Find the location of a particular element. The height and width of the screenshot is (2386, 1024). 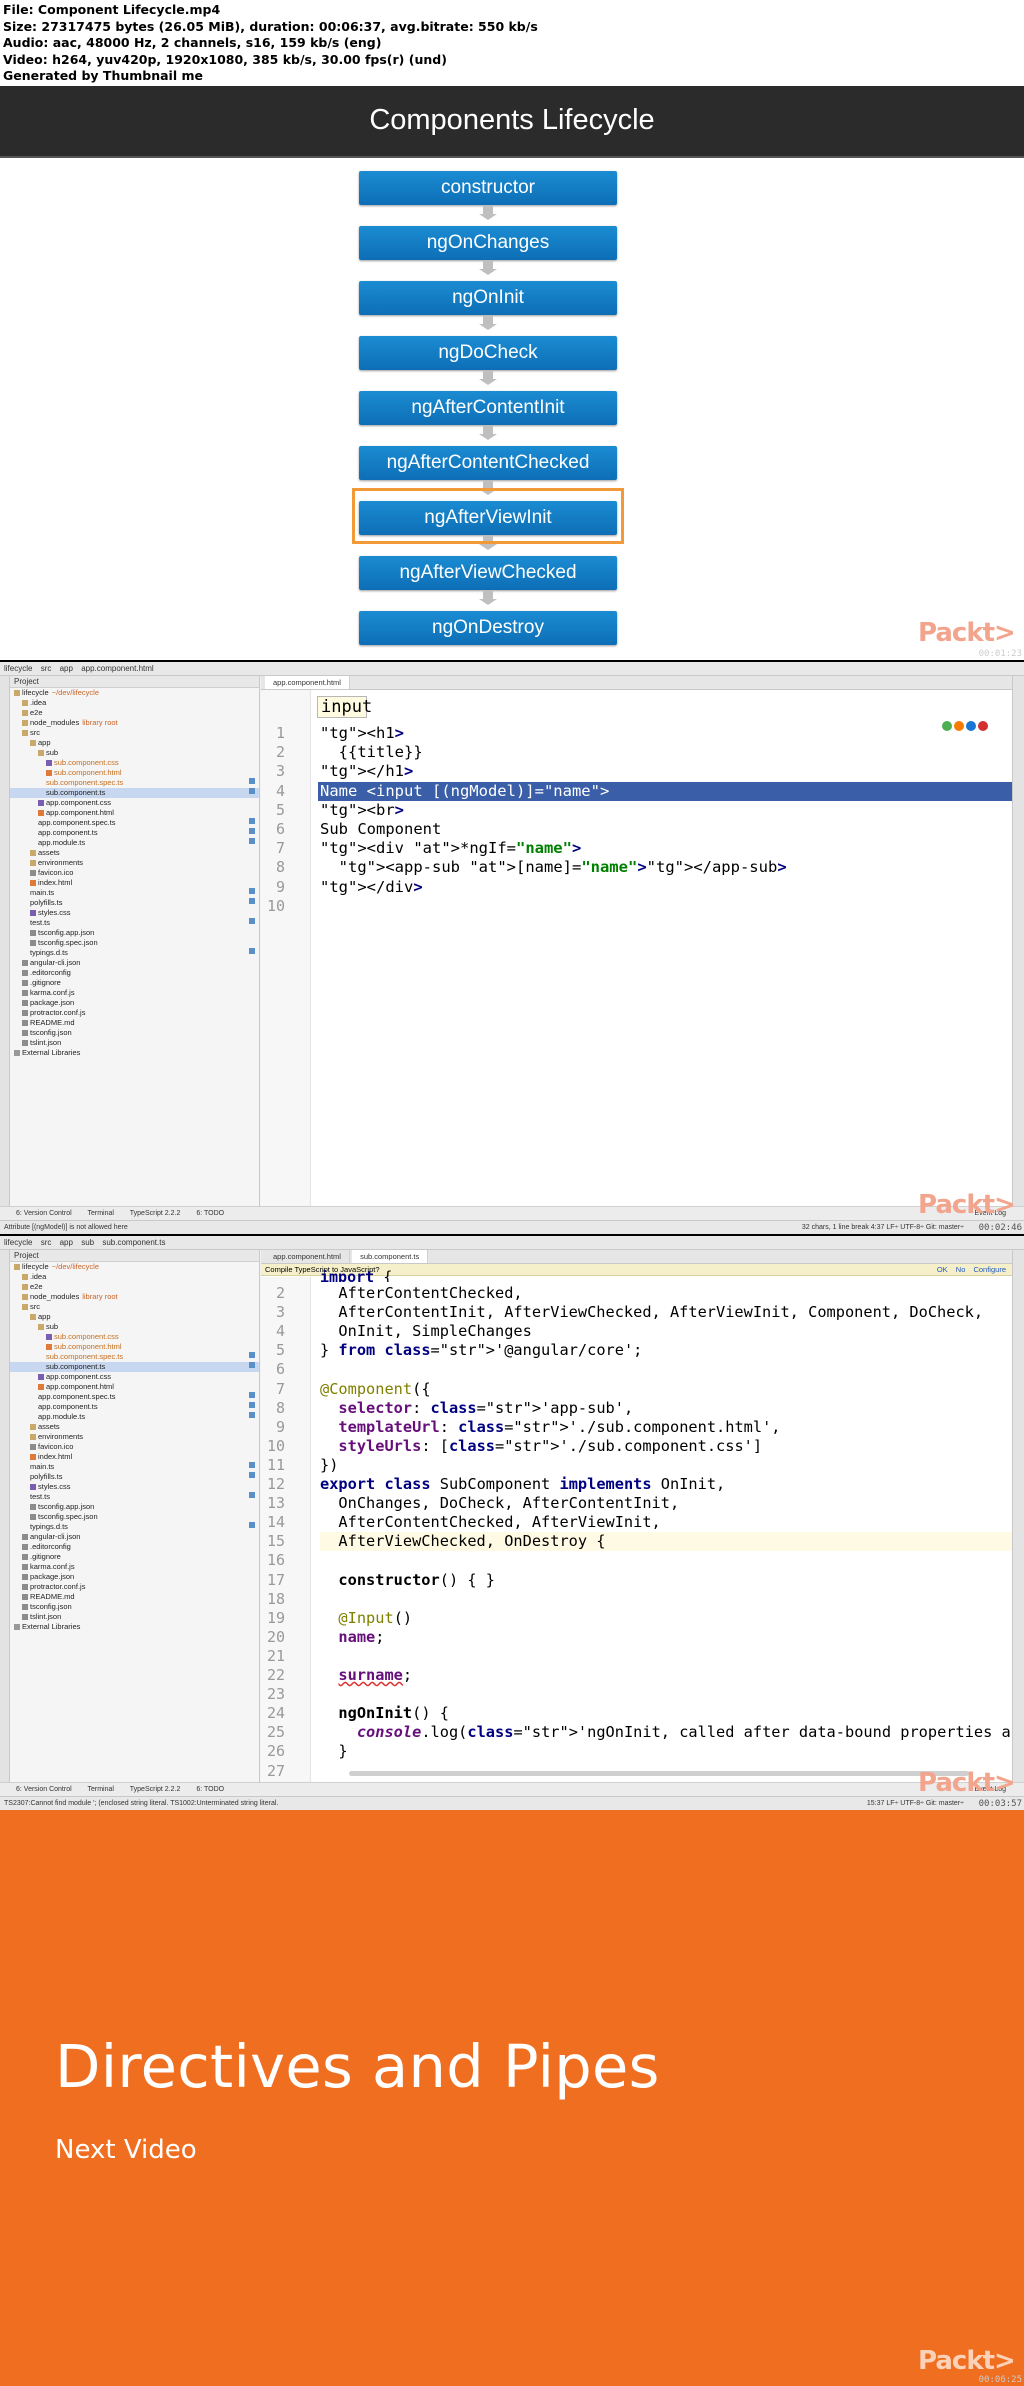

opera-icon is located at coordinates (983, 726).